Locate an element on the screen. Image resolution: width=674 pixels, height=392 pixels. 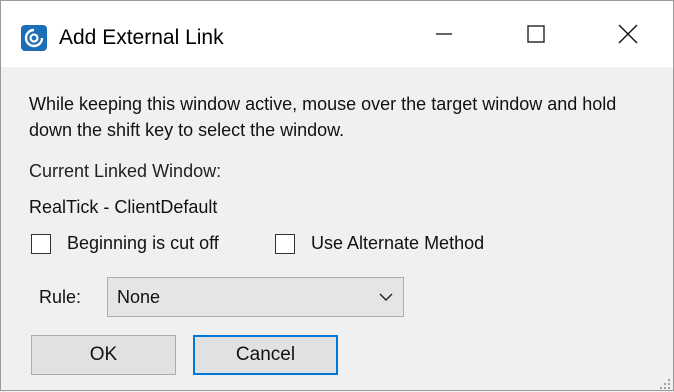
beginning-cut-off-label: Beginning is cut off is located at coordinates (143, 243).